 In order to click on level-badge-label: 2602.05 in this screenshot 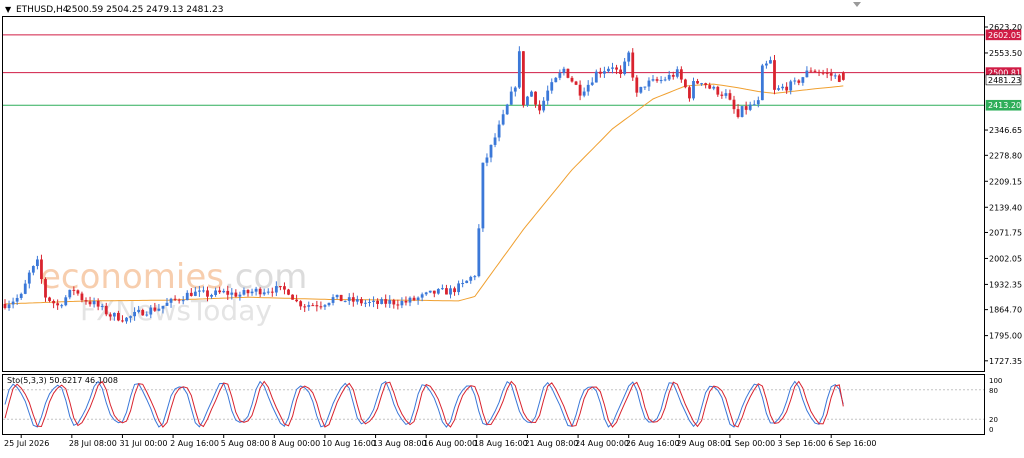, I will do `click(1004, 35)`.